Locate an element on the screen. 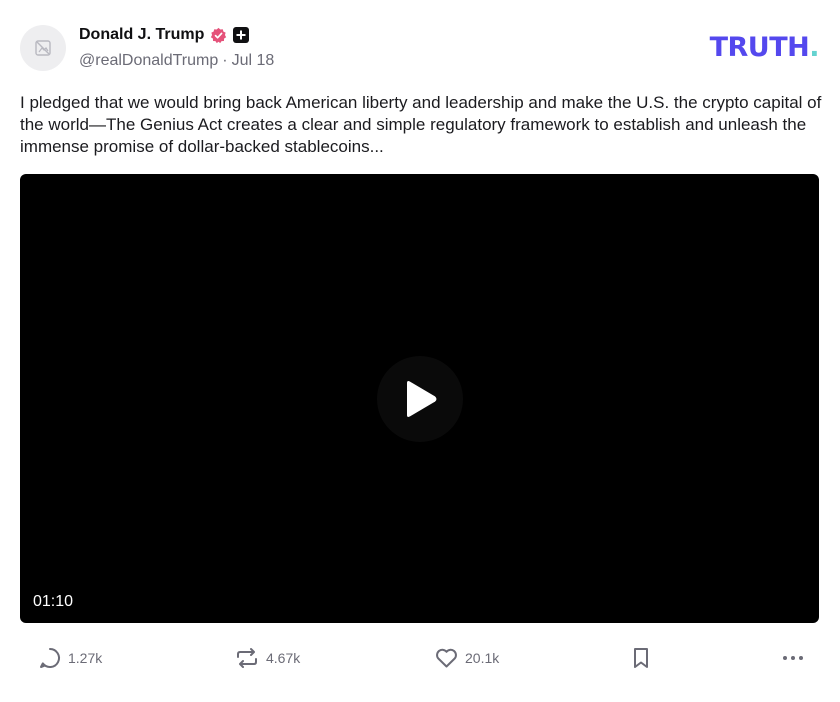 The image size is (840, 702). play-icon is located at coordinates (422, 399).